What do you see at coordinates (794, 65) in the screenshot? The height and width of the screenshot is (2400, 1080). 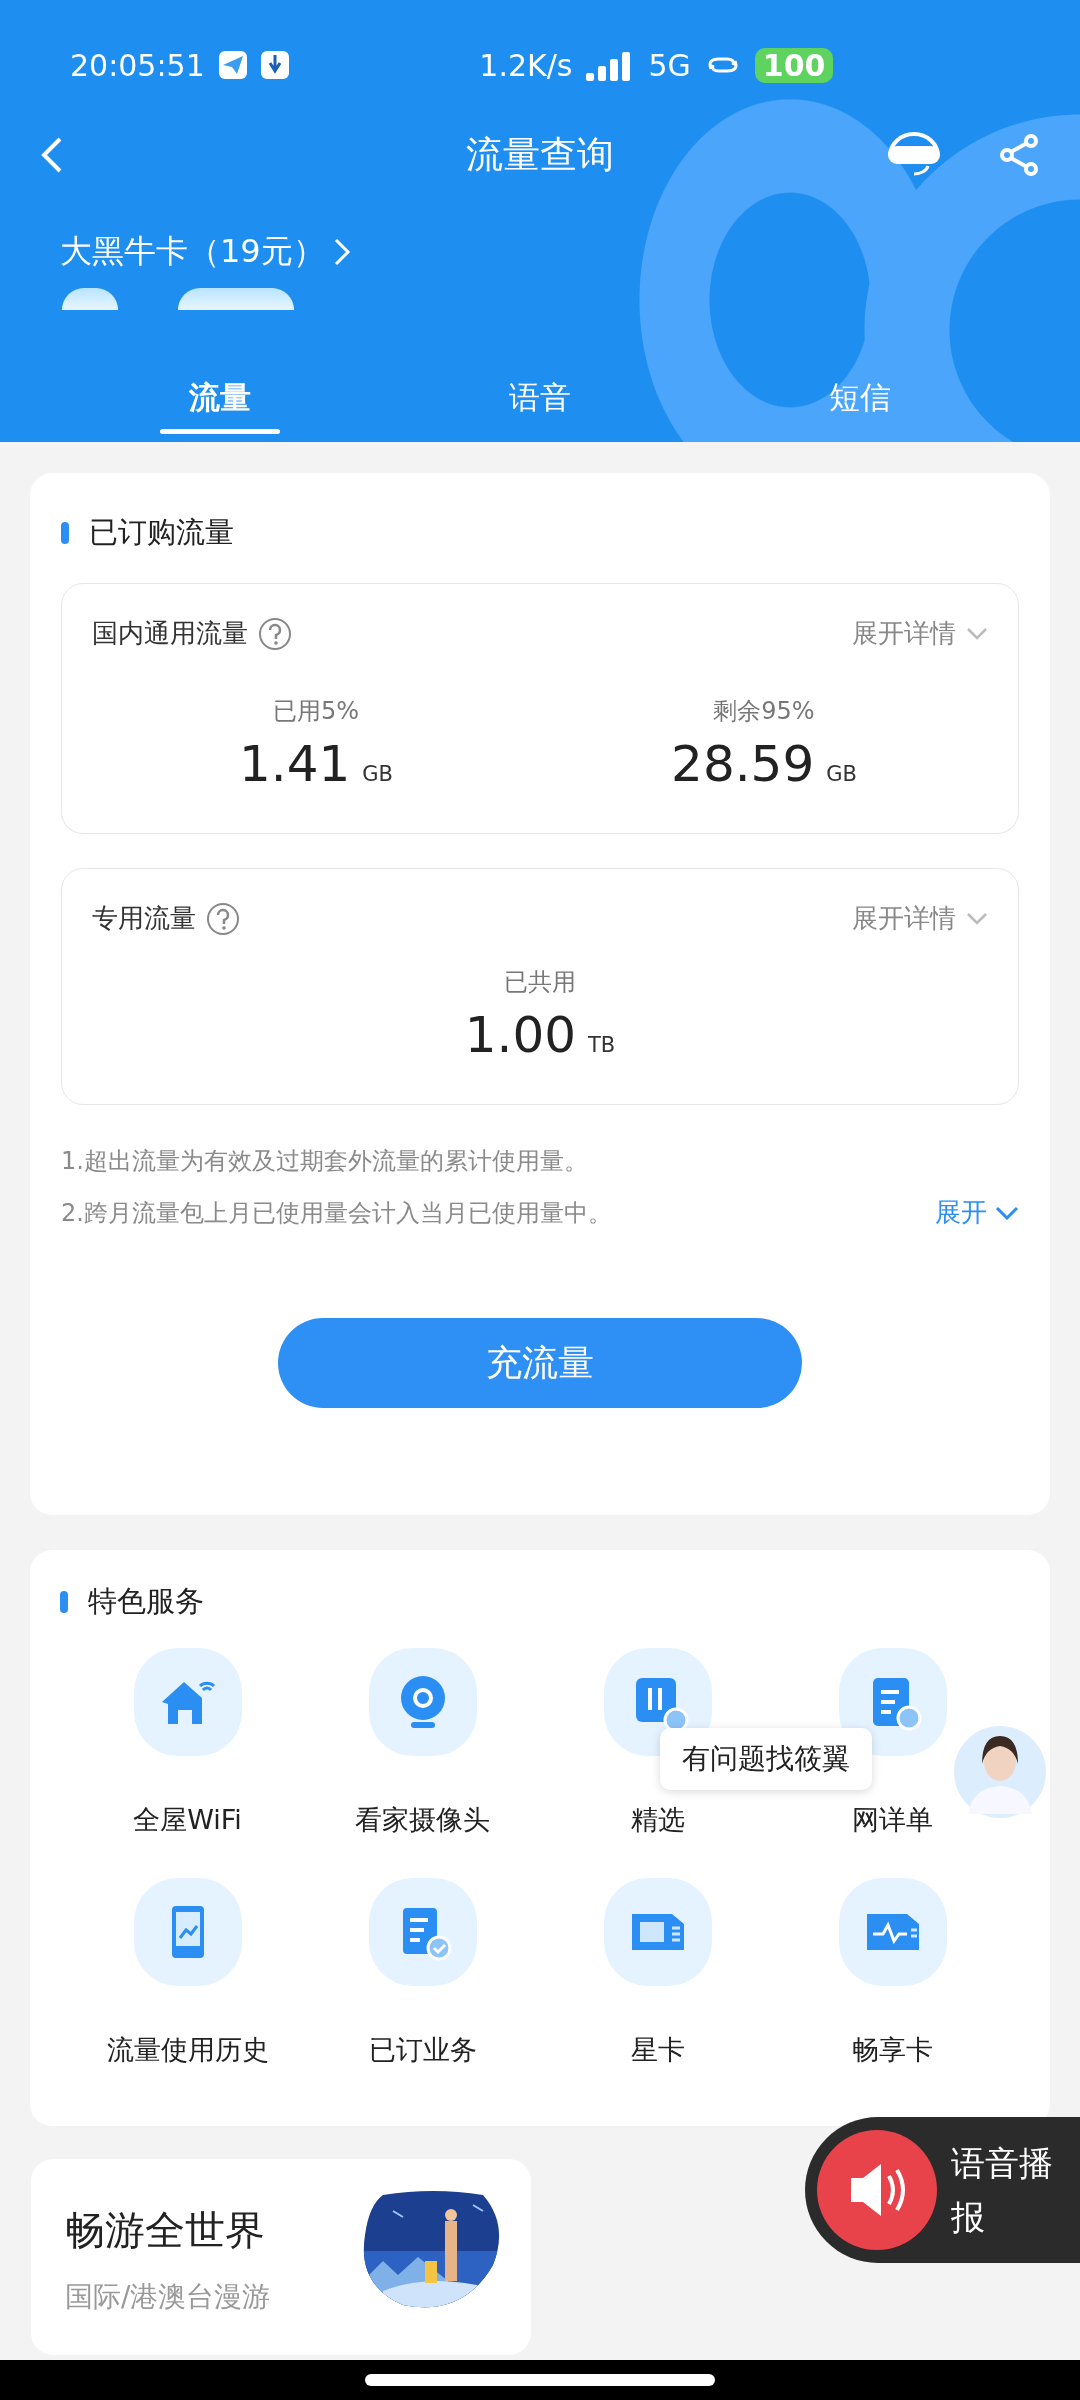 I see `battery-level: 100` at bounding box center [794, 65].